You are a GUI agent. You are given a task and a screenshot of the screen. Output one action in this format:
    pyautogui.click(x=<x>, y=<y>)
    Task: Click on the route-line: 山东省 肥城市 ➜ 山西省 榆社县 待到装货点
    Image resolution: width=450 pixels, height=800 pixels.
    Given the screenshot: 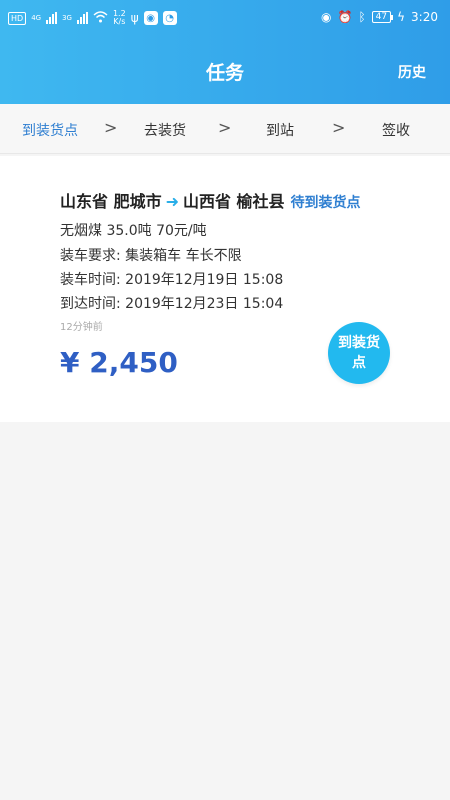 What is the action you would take?
    pyautogui.click(x=210, y=200)
    